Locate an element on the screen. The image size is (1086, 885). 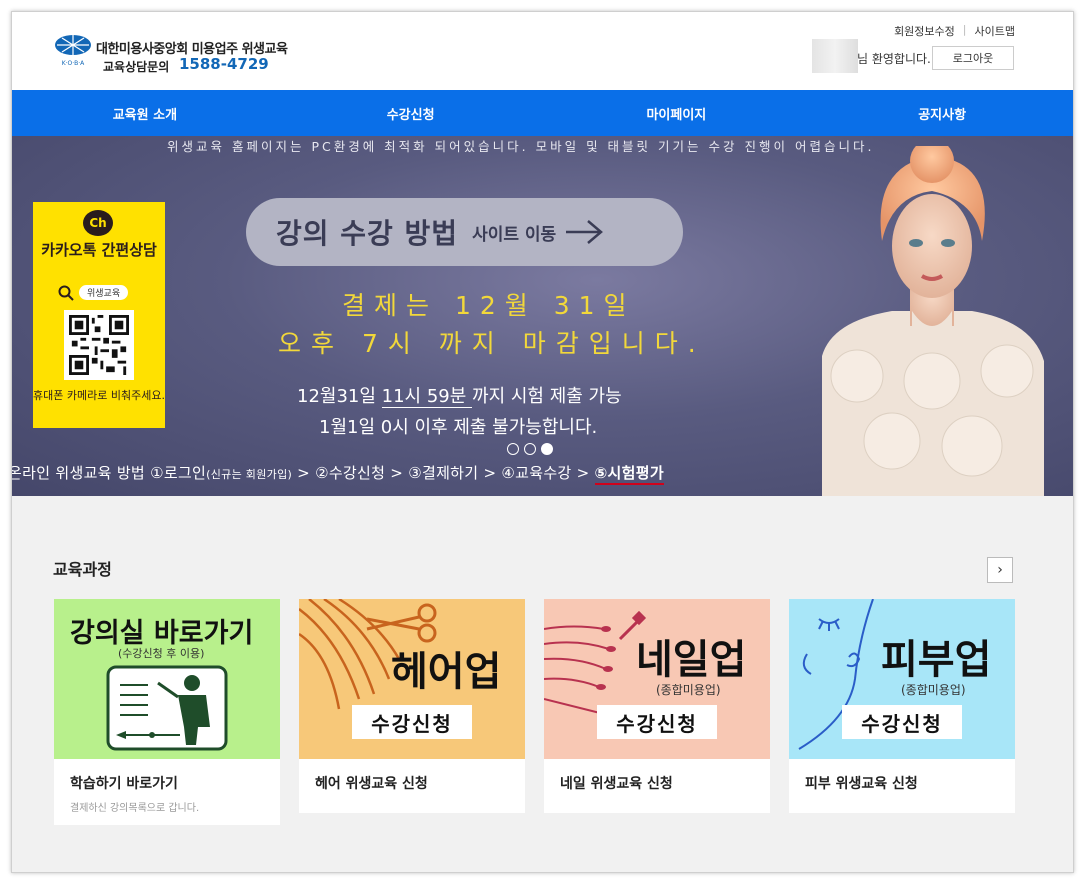
svg-text: K·O·B·A is located at coordinates (73, 63).